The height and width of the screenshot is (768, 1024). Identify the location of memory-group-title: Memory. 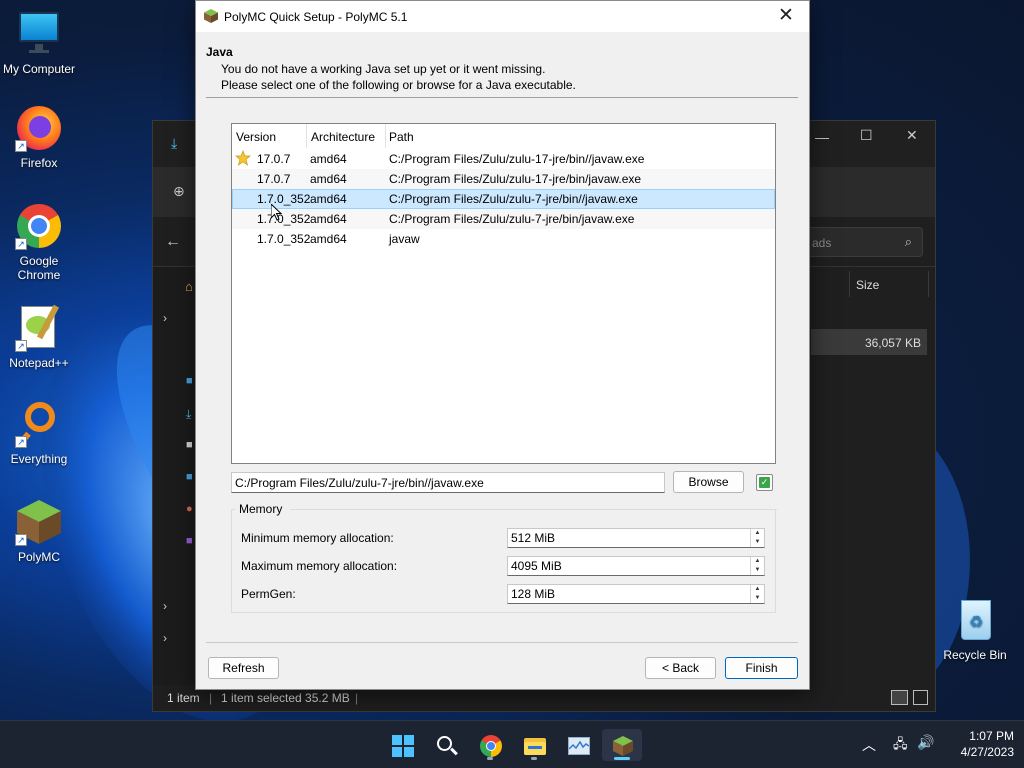
(261, 509).